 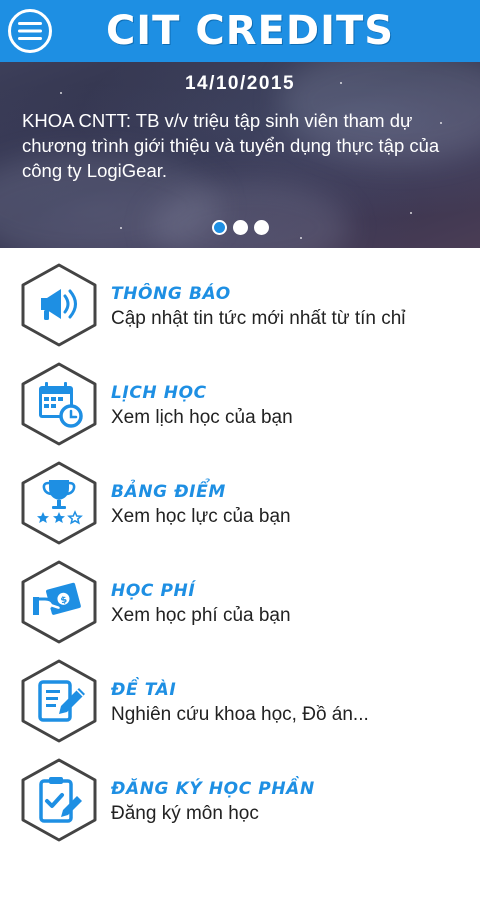 I want to click on money-hand-icon: $, so click(x=59, y=602).